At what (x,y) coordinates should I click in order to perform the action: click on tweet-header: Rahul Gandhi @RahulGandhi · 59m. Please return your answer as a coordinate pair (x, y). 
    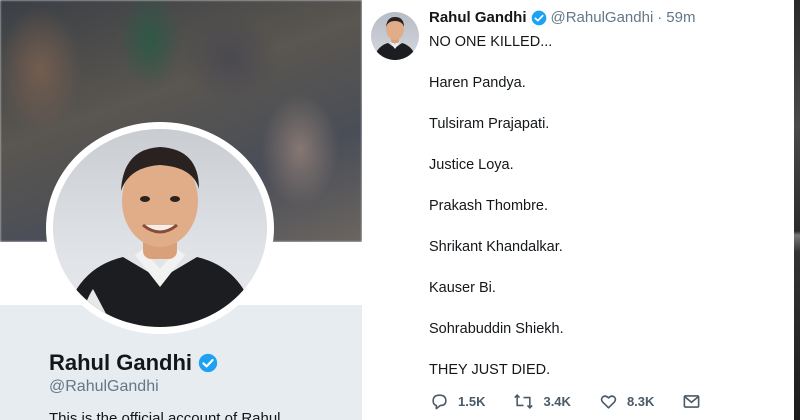
    Looking at the image, I should click on (562, 17).